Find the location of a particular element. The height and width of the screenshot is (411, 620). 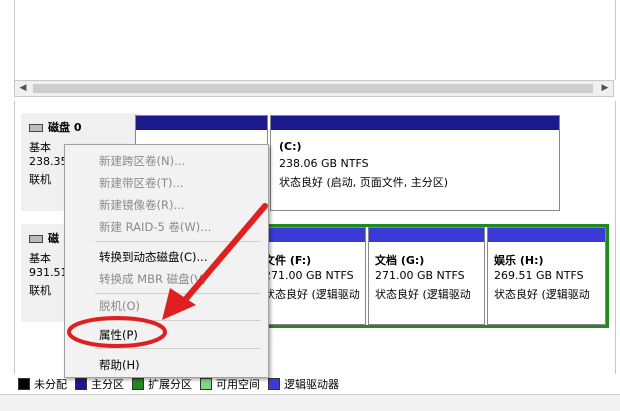

disk-1-type: 基本 is located at coordinates (40, 258).